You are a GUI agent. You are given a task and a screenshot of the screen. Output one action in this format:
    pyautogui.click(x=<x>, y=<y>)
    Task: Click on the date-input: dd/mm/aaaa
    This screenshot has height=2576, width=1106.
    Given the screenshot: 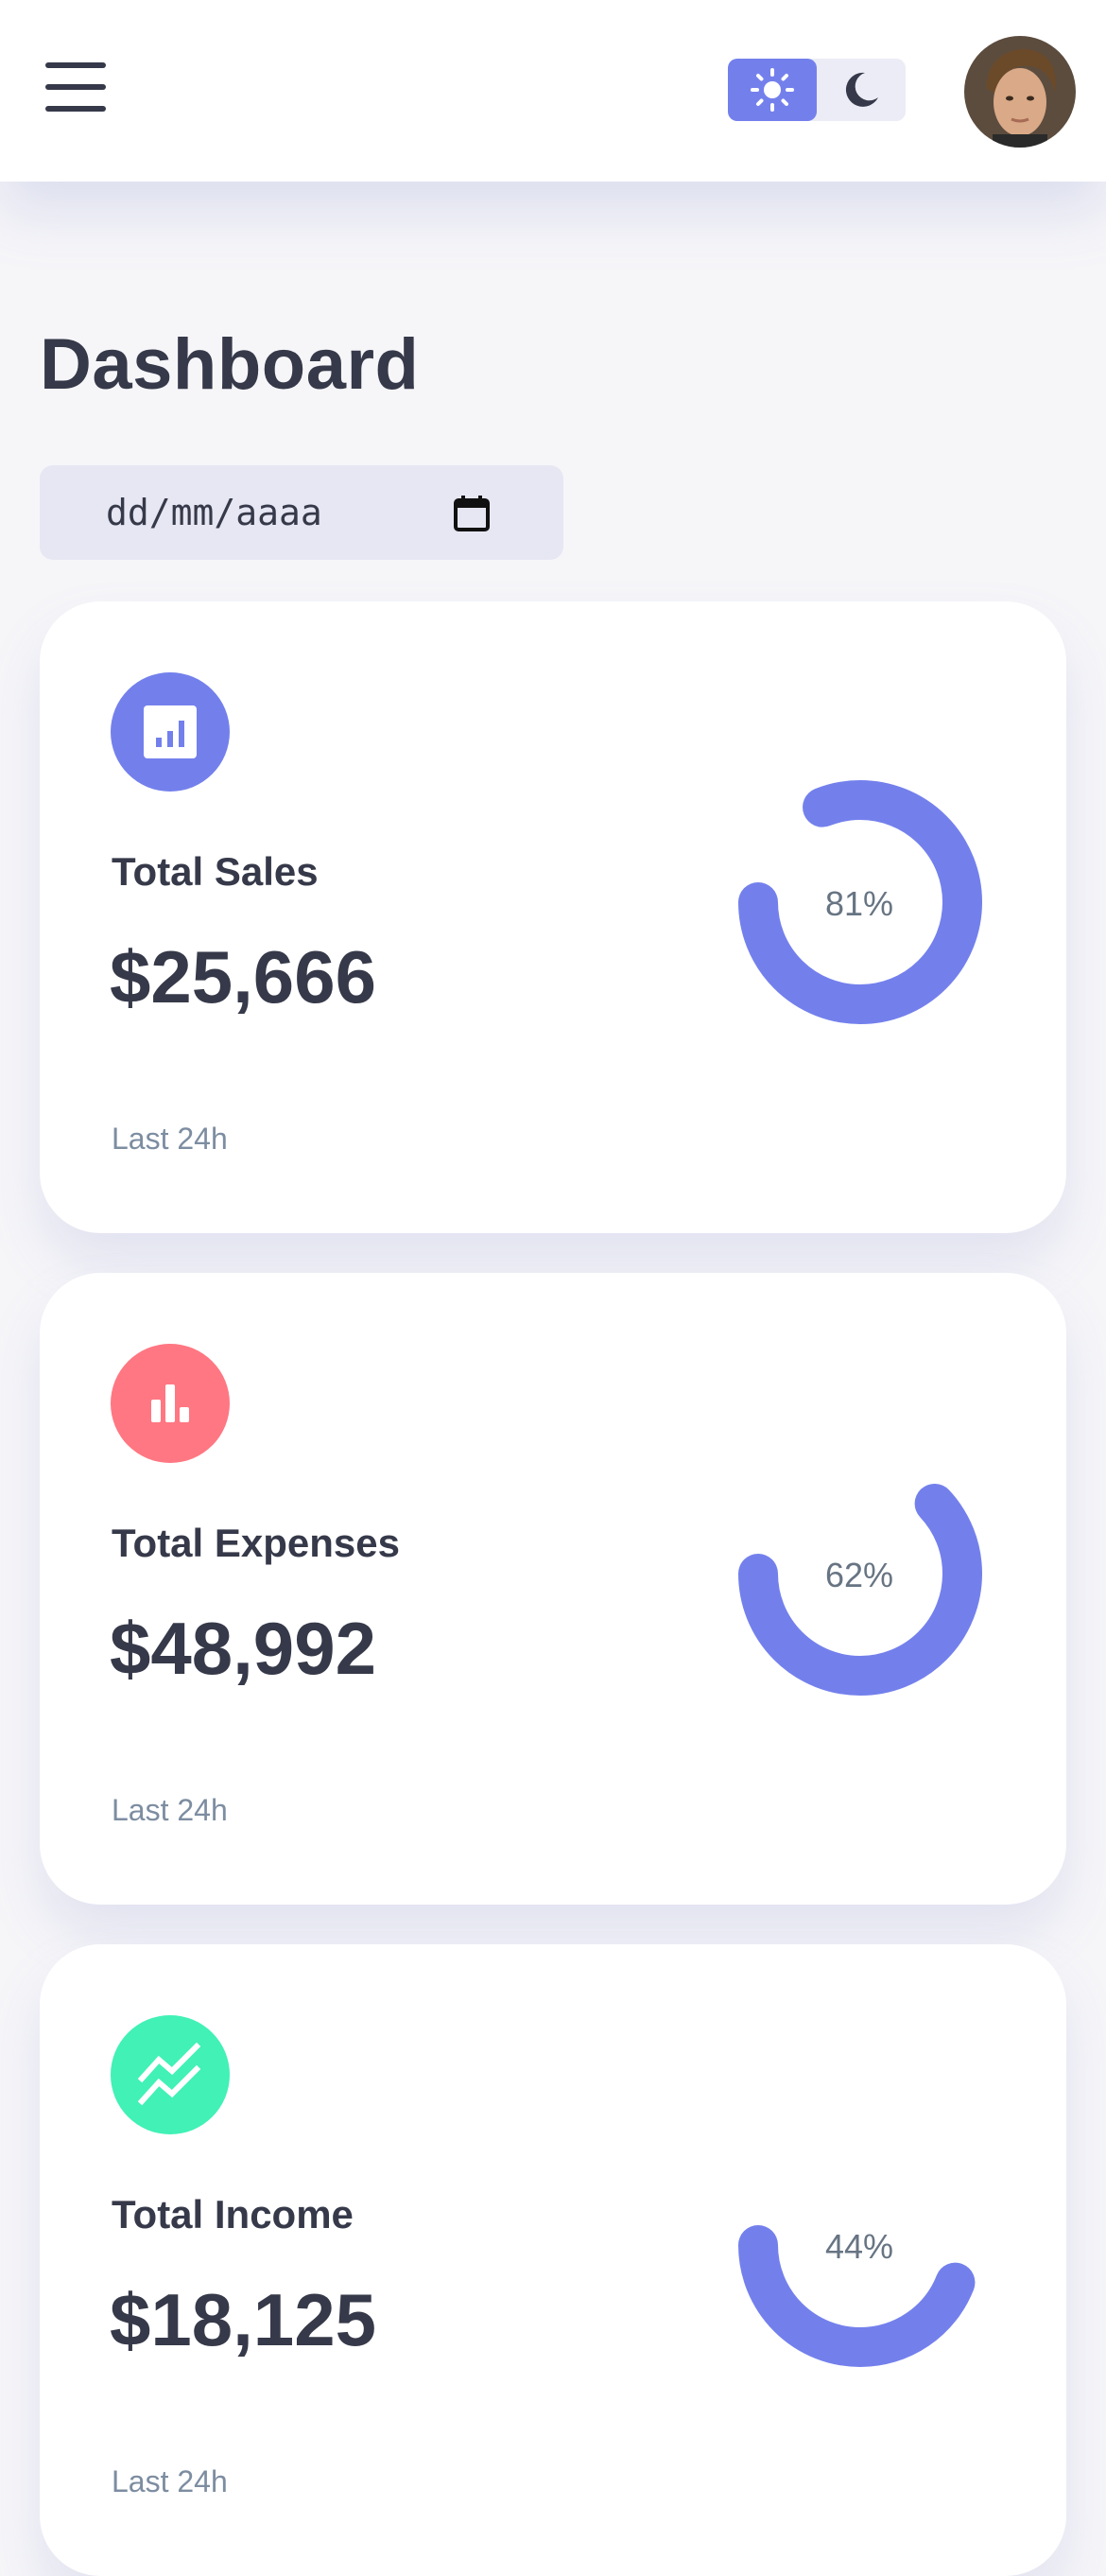 What is the action you would take?
    pyautogui.click(x=301, y=512)
    